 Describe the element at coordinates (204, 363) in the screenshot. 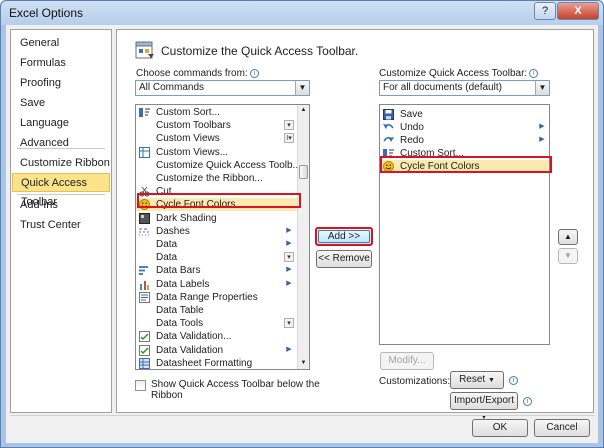

I see `list-item-label: Datasheet Formatting` at that location.